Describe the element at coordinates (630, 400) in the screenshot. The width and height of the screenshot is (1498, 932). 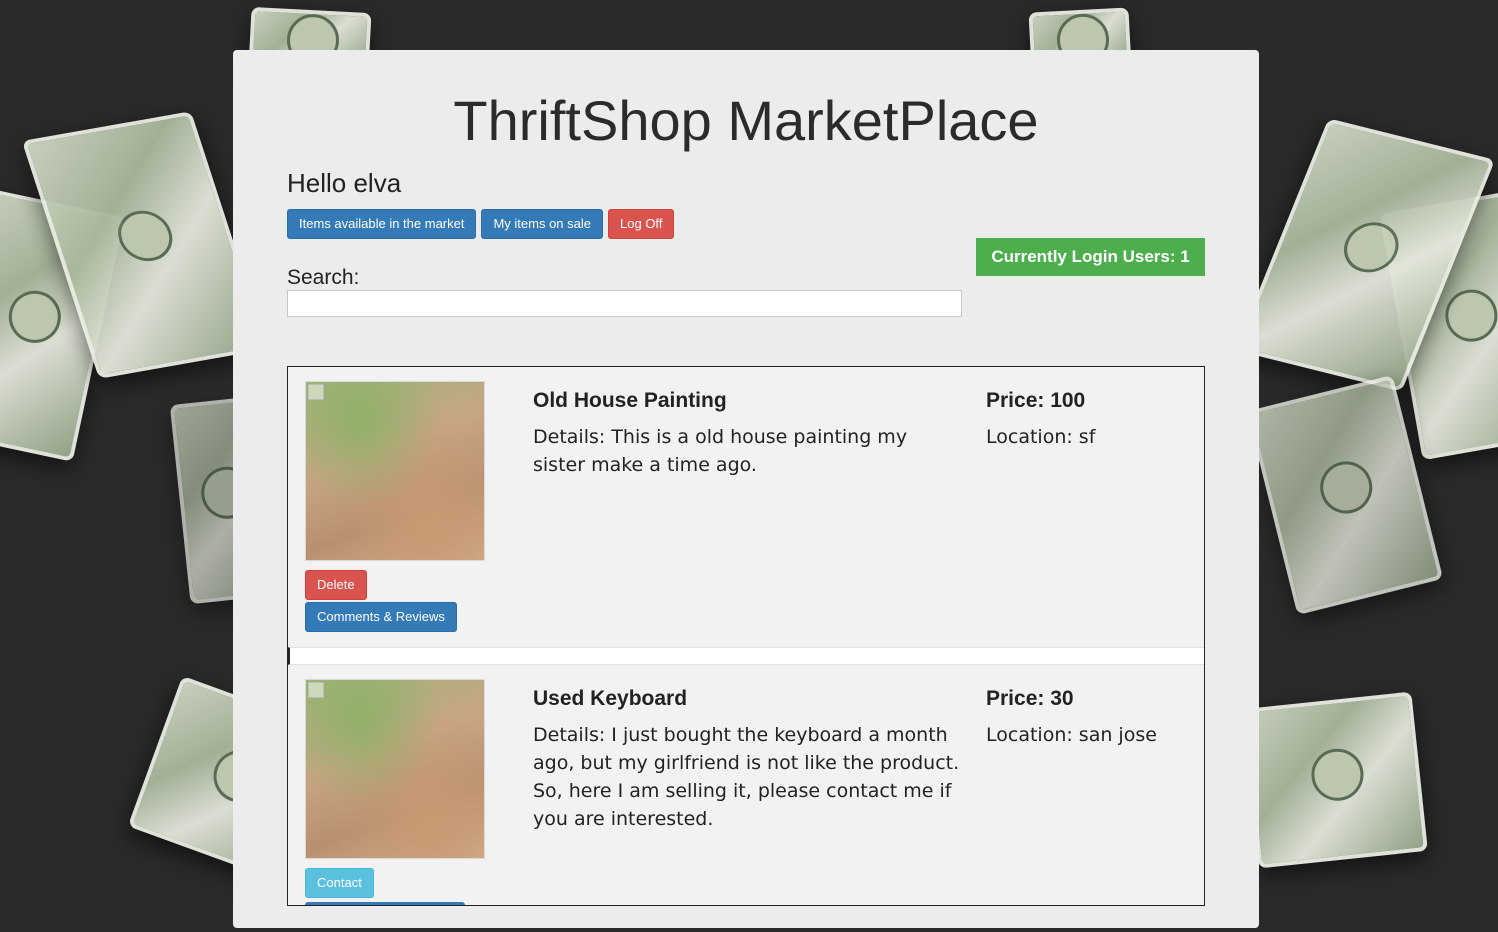
I see `item-title: Old House Painting` at that location.